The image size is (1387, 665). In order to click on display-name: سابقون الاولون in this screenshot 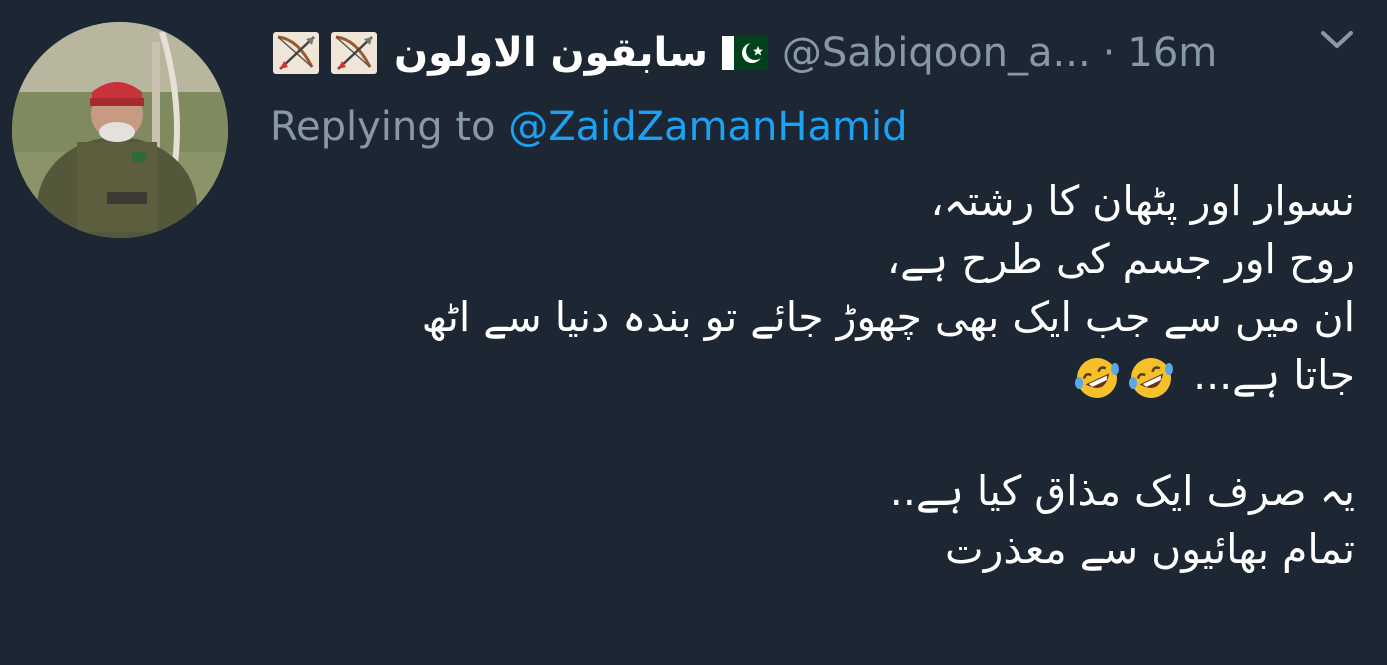, I will do `click(526, 53)`.